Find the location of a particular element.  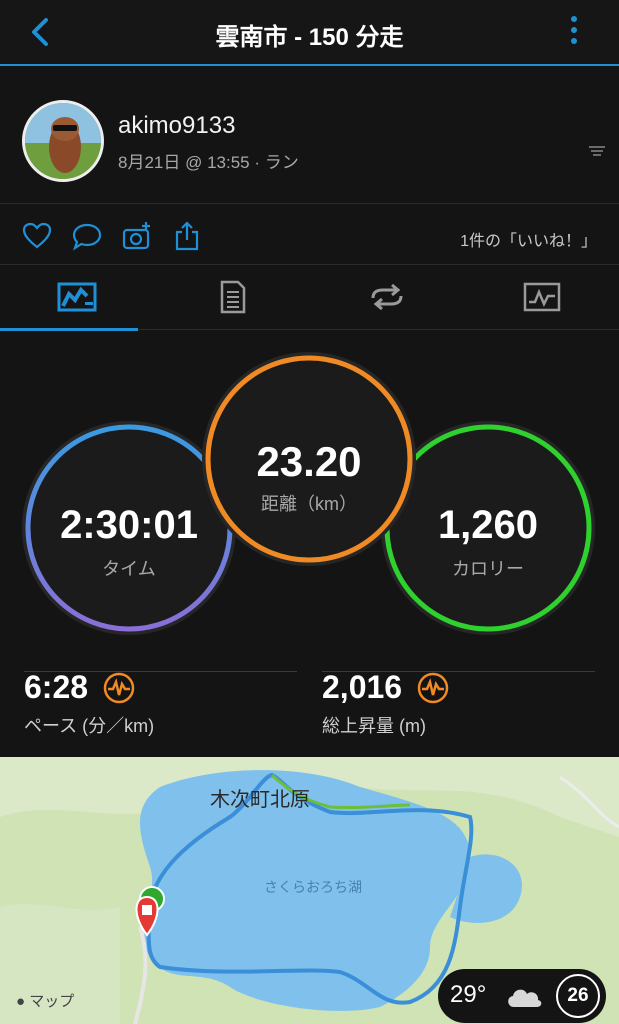

activity-owner-section: akimo9133 8月21日 @ 13:55 · ラン is located at coordinates (309, 136).